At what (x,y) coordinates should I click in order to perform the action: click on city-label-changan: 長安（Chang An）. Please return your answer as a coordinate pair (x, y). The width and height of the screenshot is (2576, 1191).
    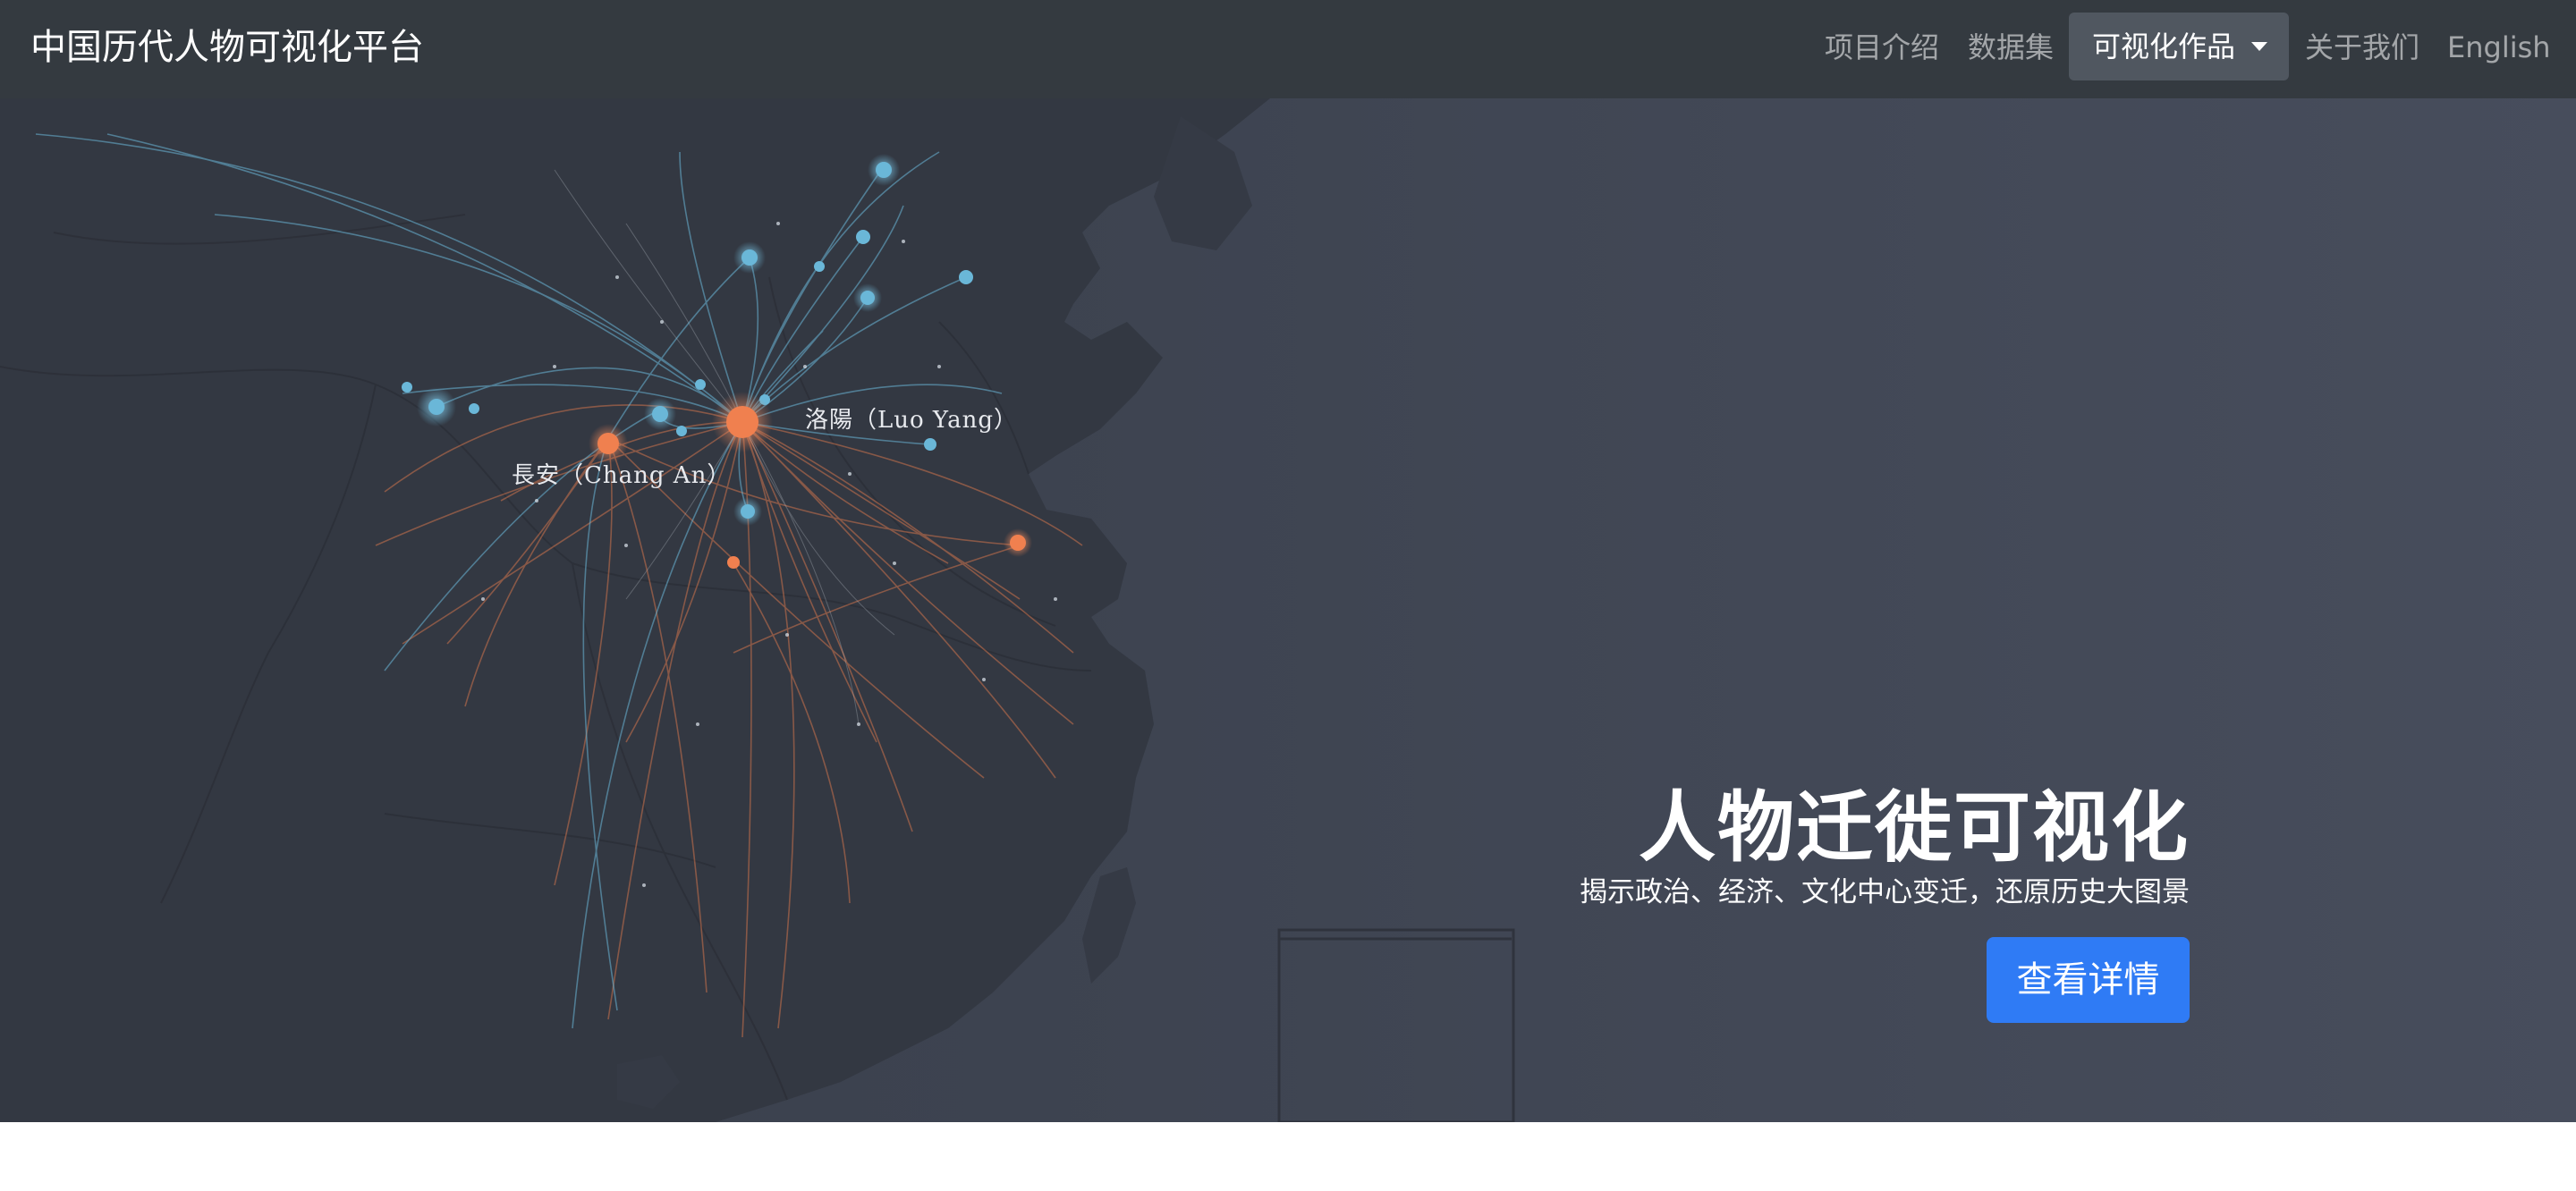
    Looking at the image, I should click on (621, 475).